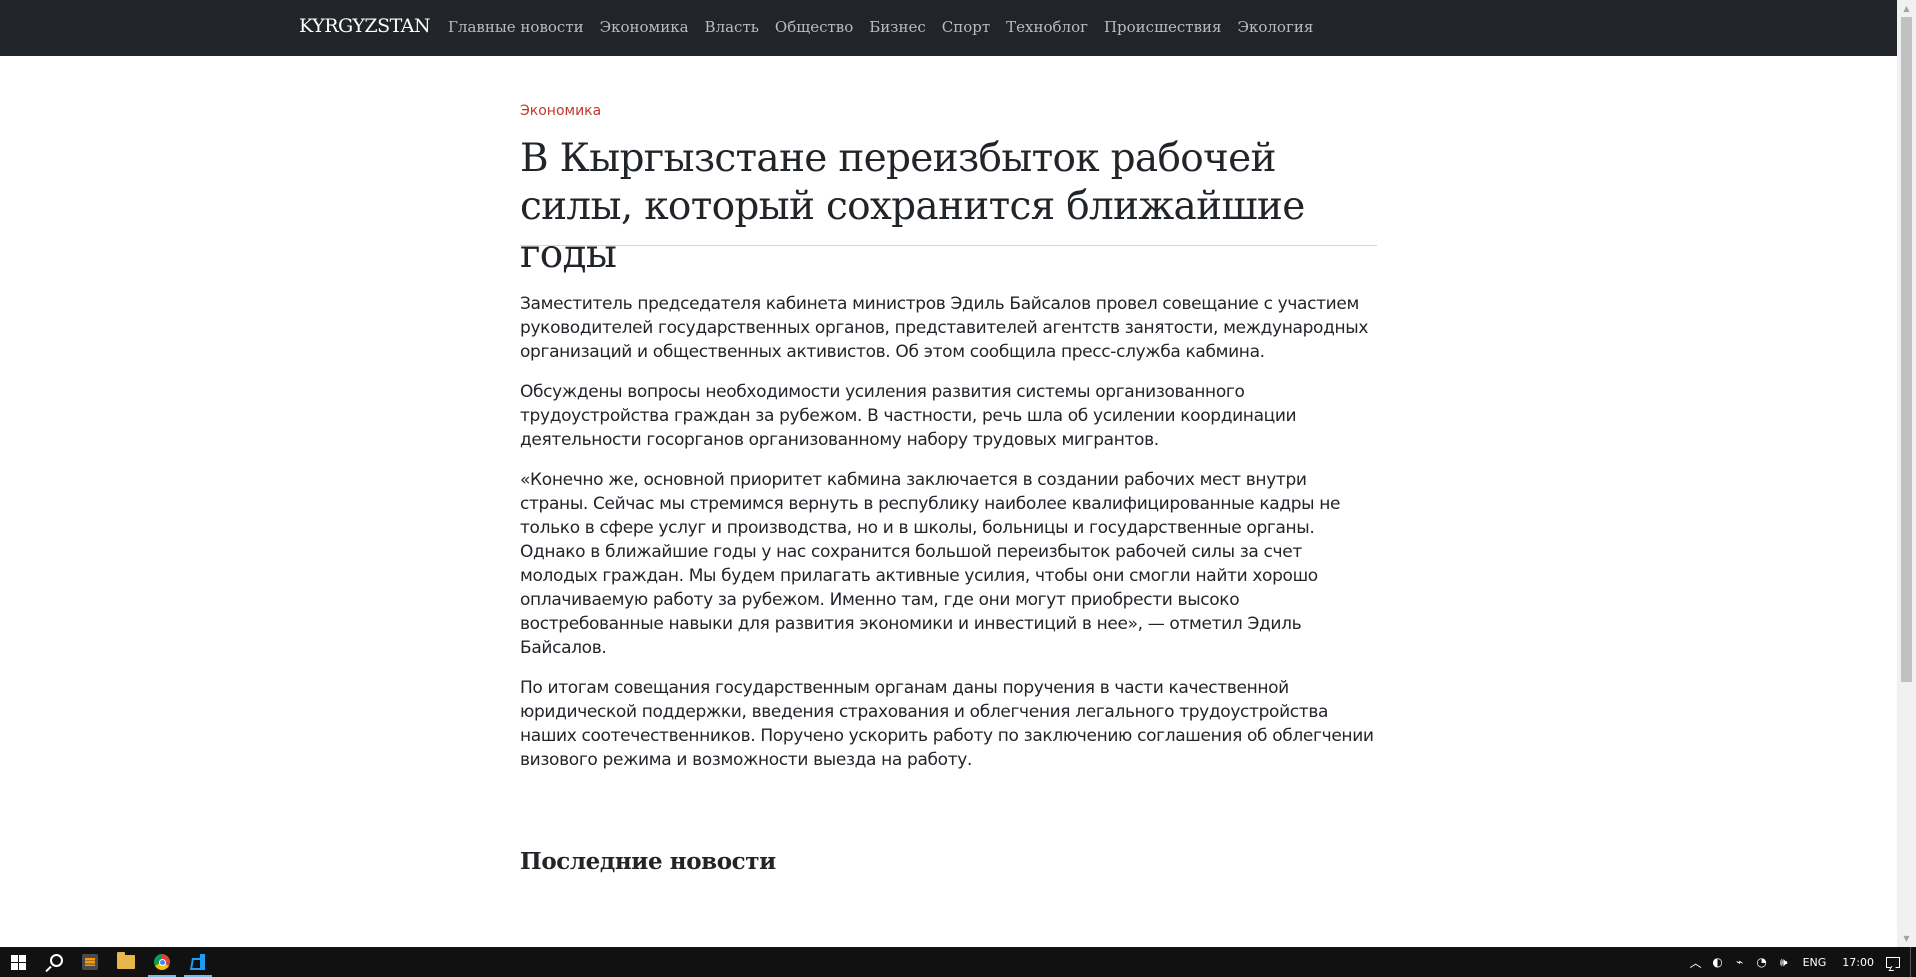  I want to click on taskbar: ︿ ◐ ⌁ ◔ 🕪 ENG 17:00, so click(958, 962).